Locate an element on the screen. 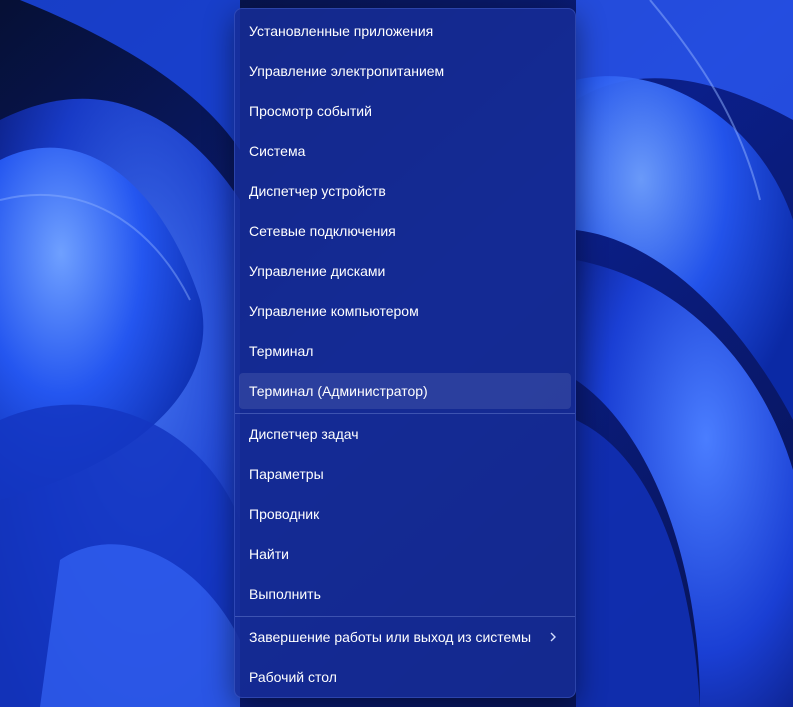 This screenshot has width=793, height=707. menu-item-installed-apps: Установленные приложения is located at coordinates (405, 31).